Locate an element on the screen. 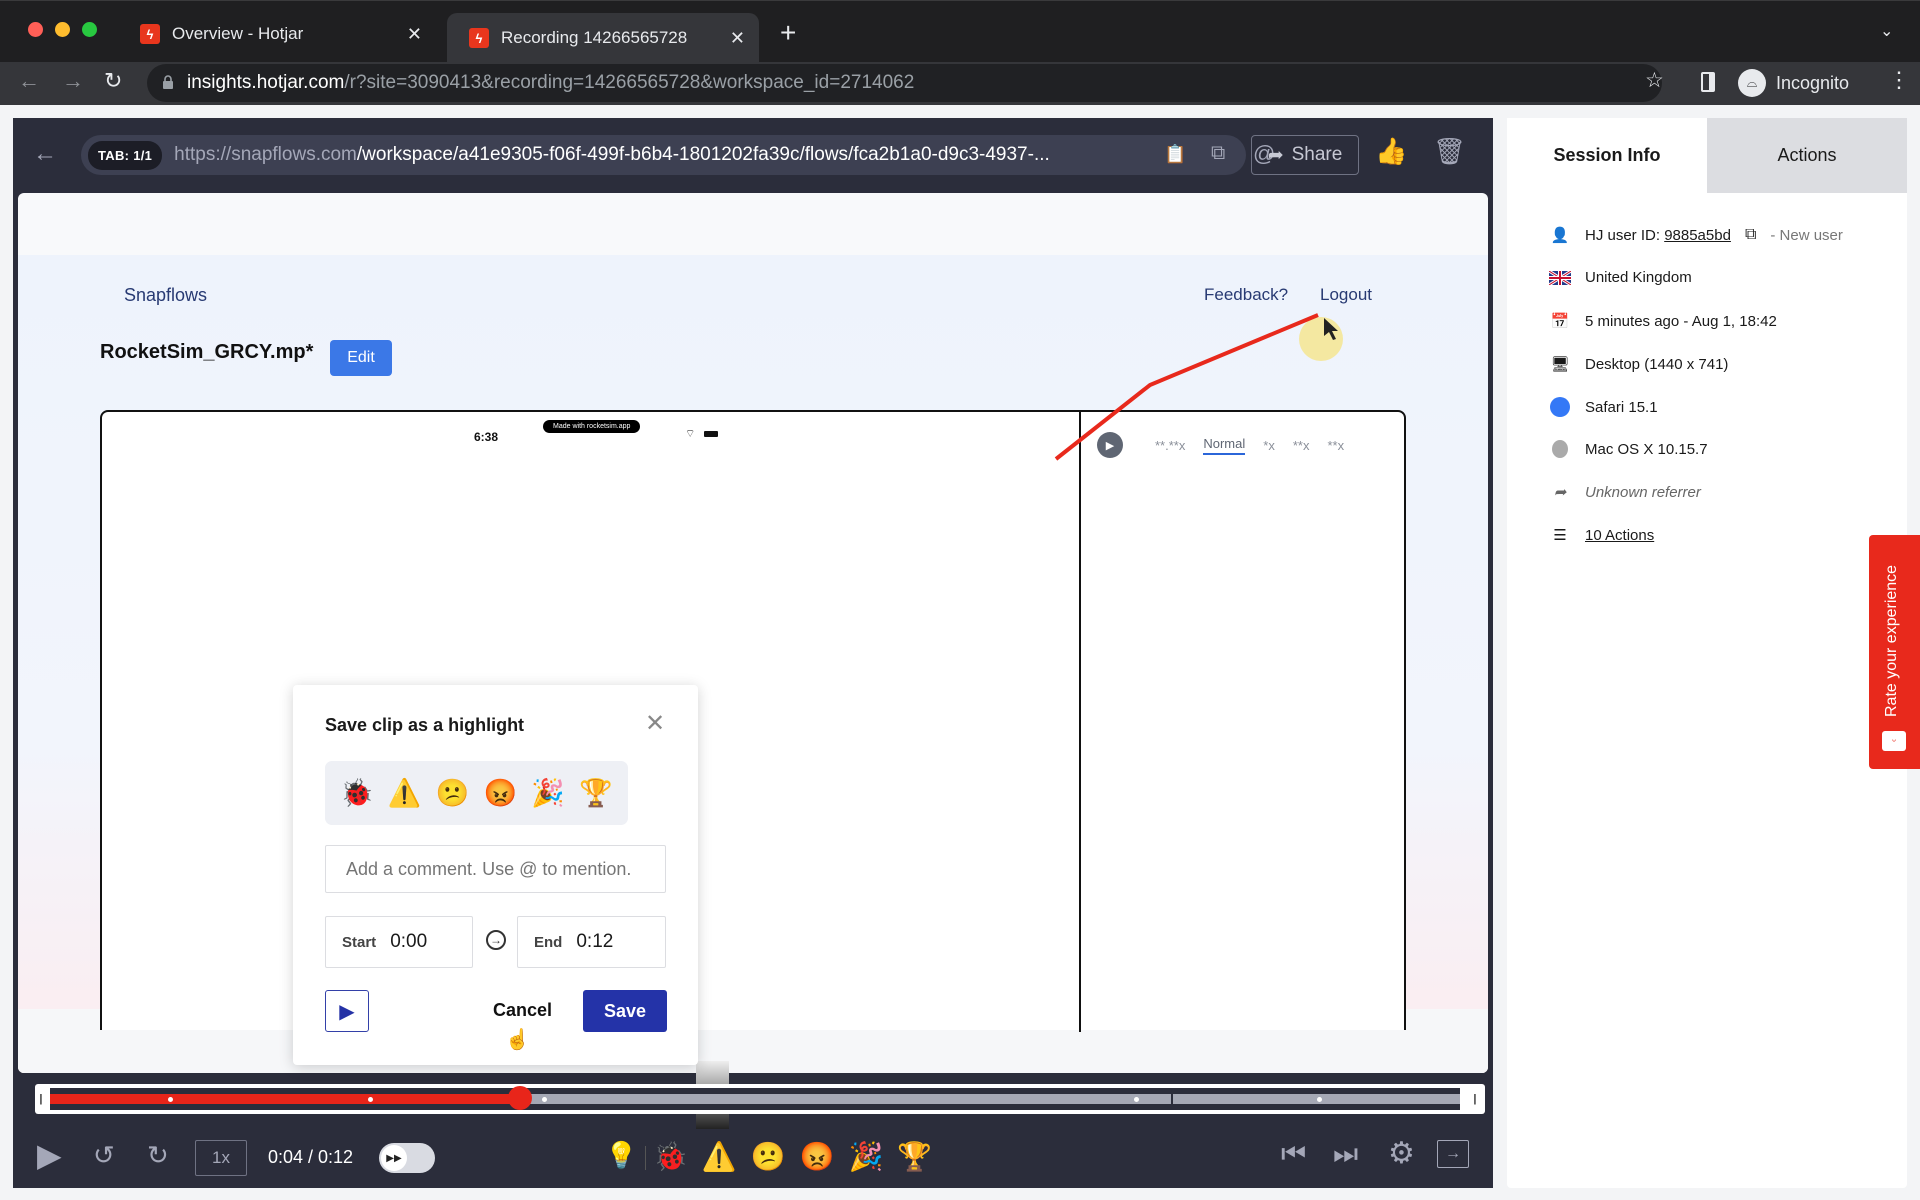 The height and width of the screenshot is (1200, 1920). user-id-link: 9885a5bd is located at coordinates (1697, 235).